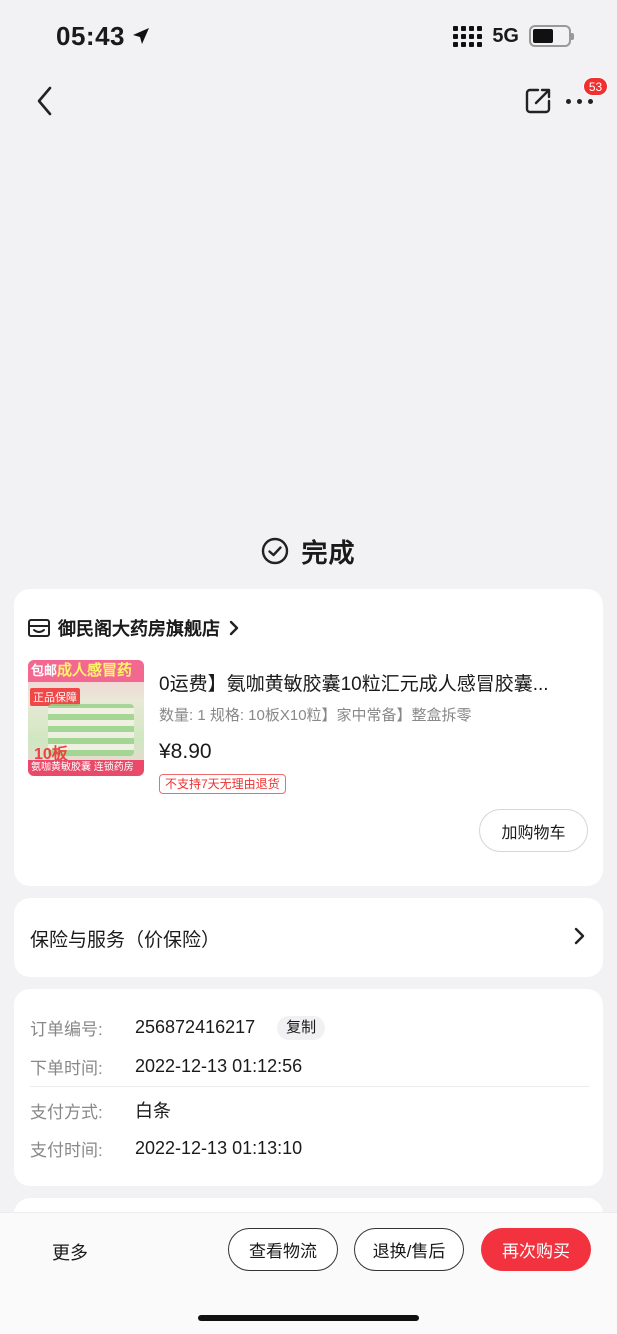  I want to click on order-number-row: 订单编号: 256872416217 复制, so click(178, 1027).